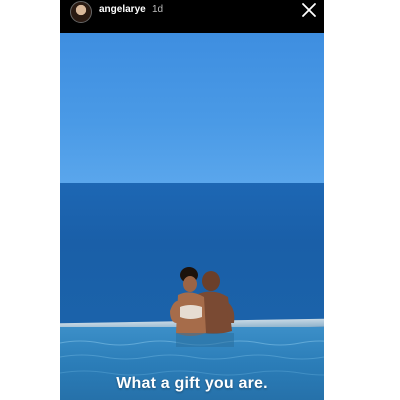  I want to click on close-button, so click(309, 10).